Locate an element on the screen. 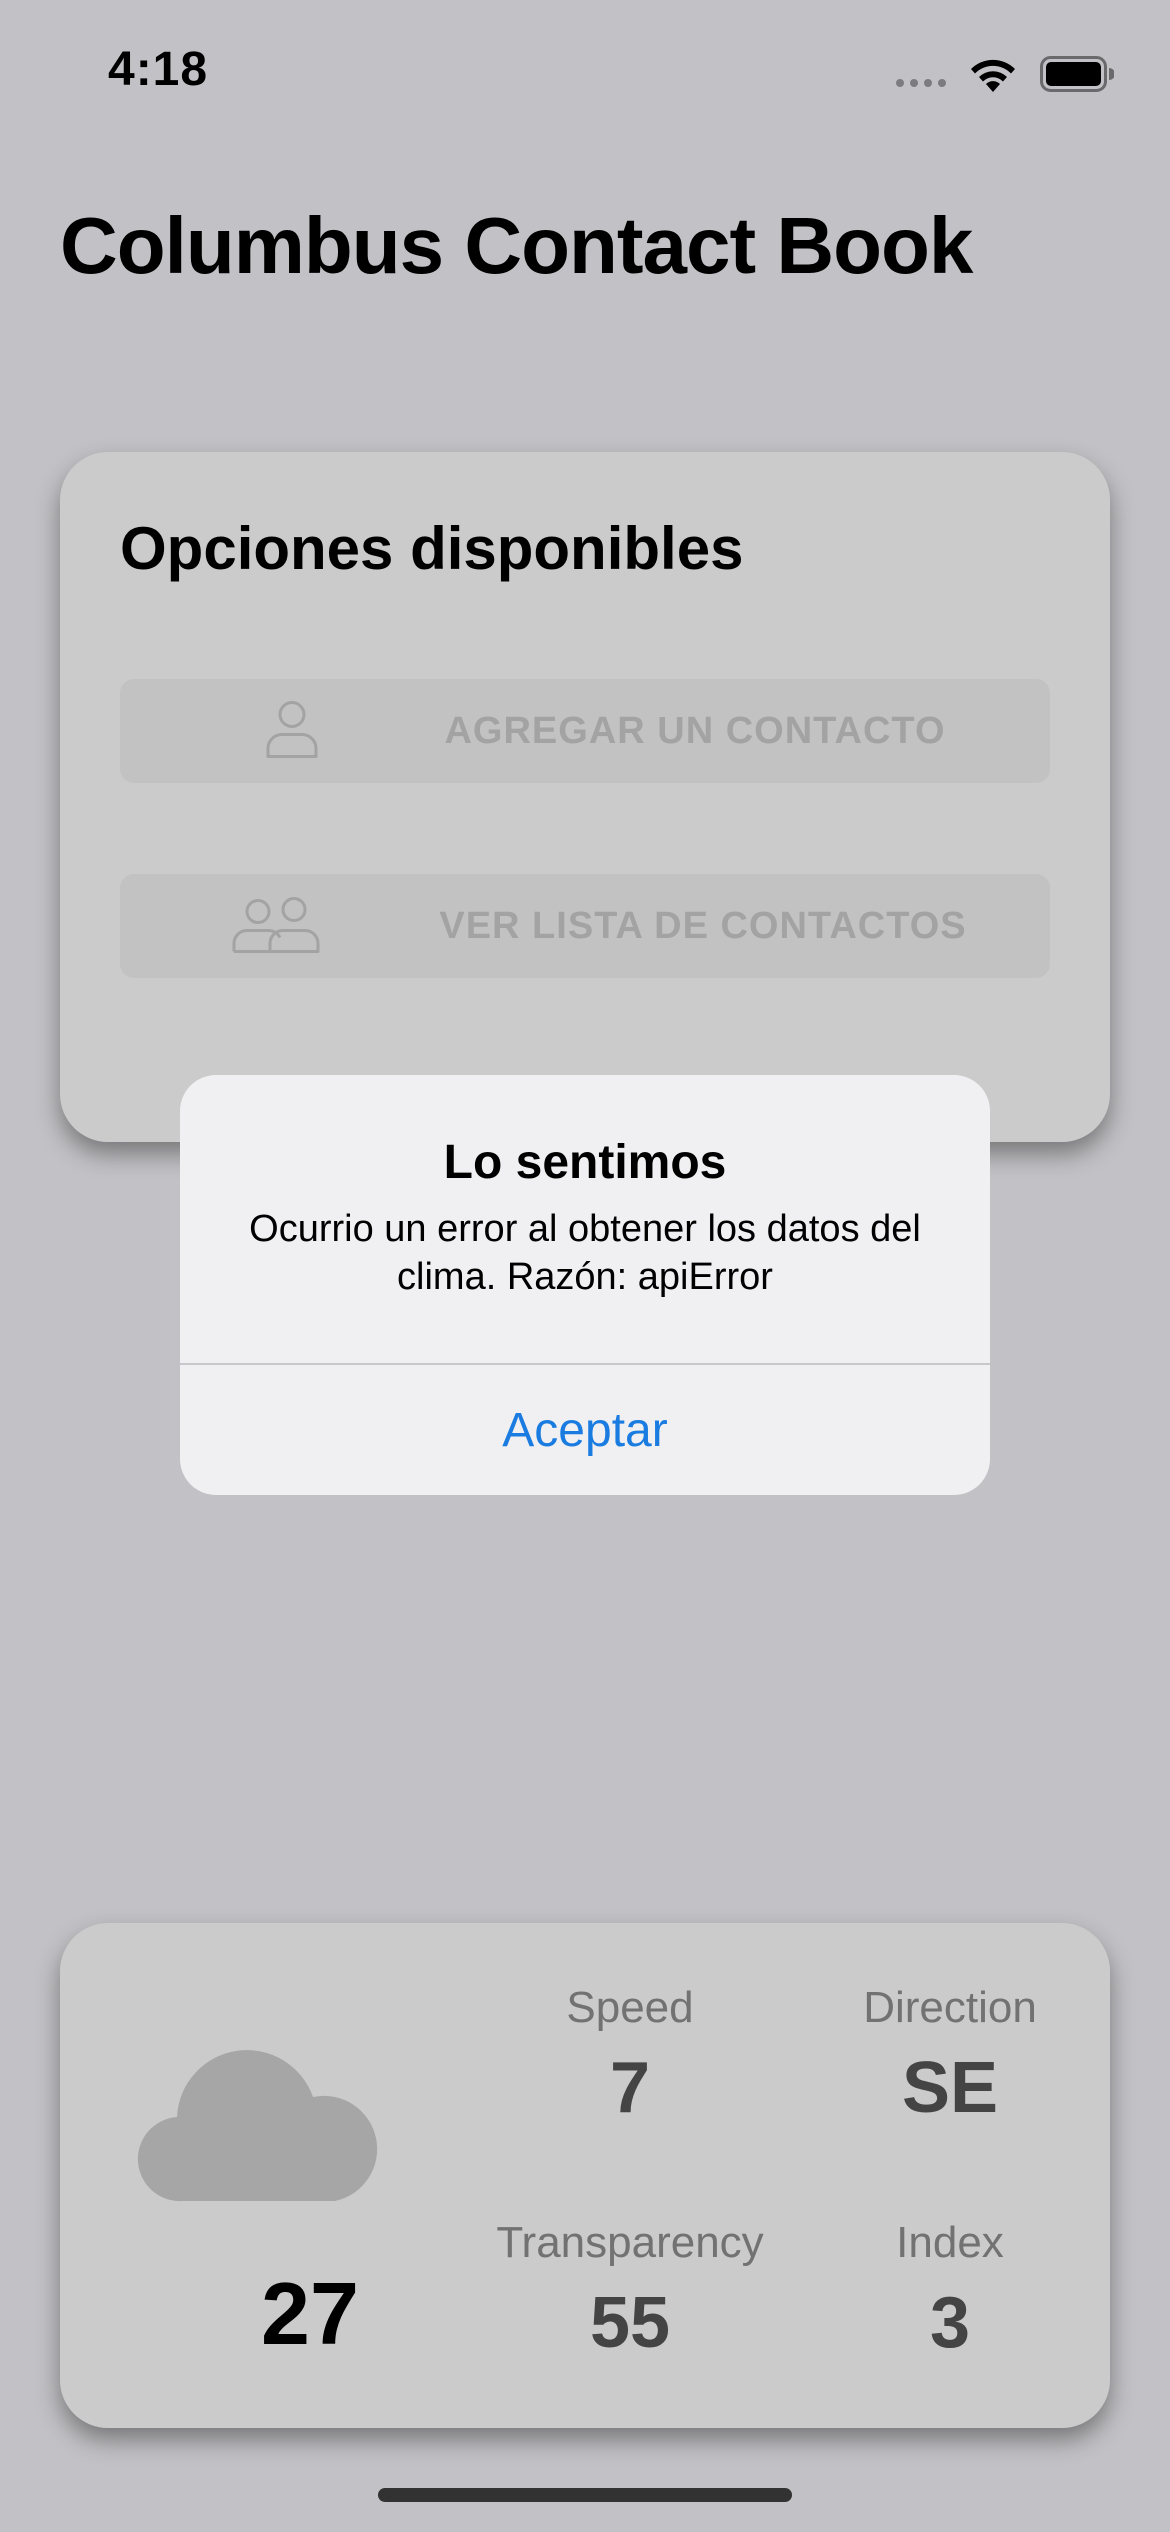  transparency-label: Transparency is located at coordinates (630, 2242).